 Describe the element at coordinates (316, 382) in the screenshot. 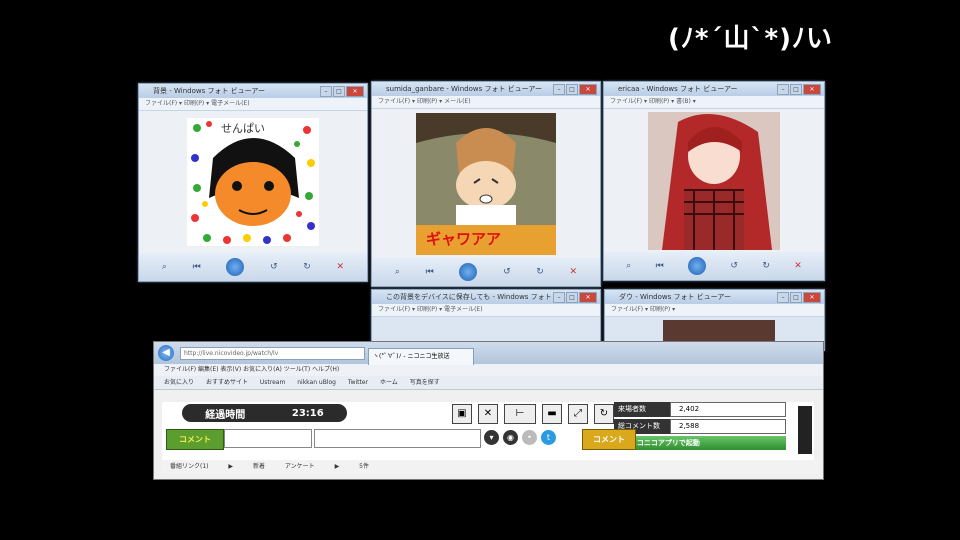

I see `favorite-link: nikkan uBlog` at that location.